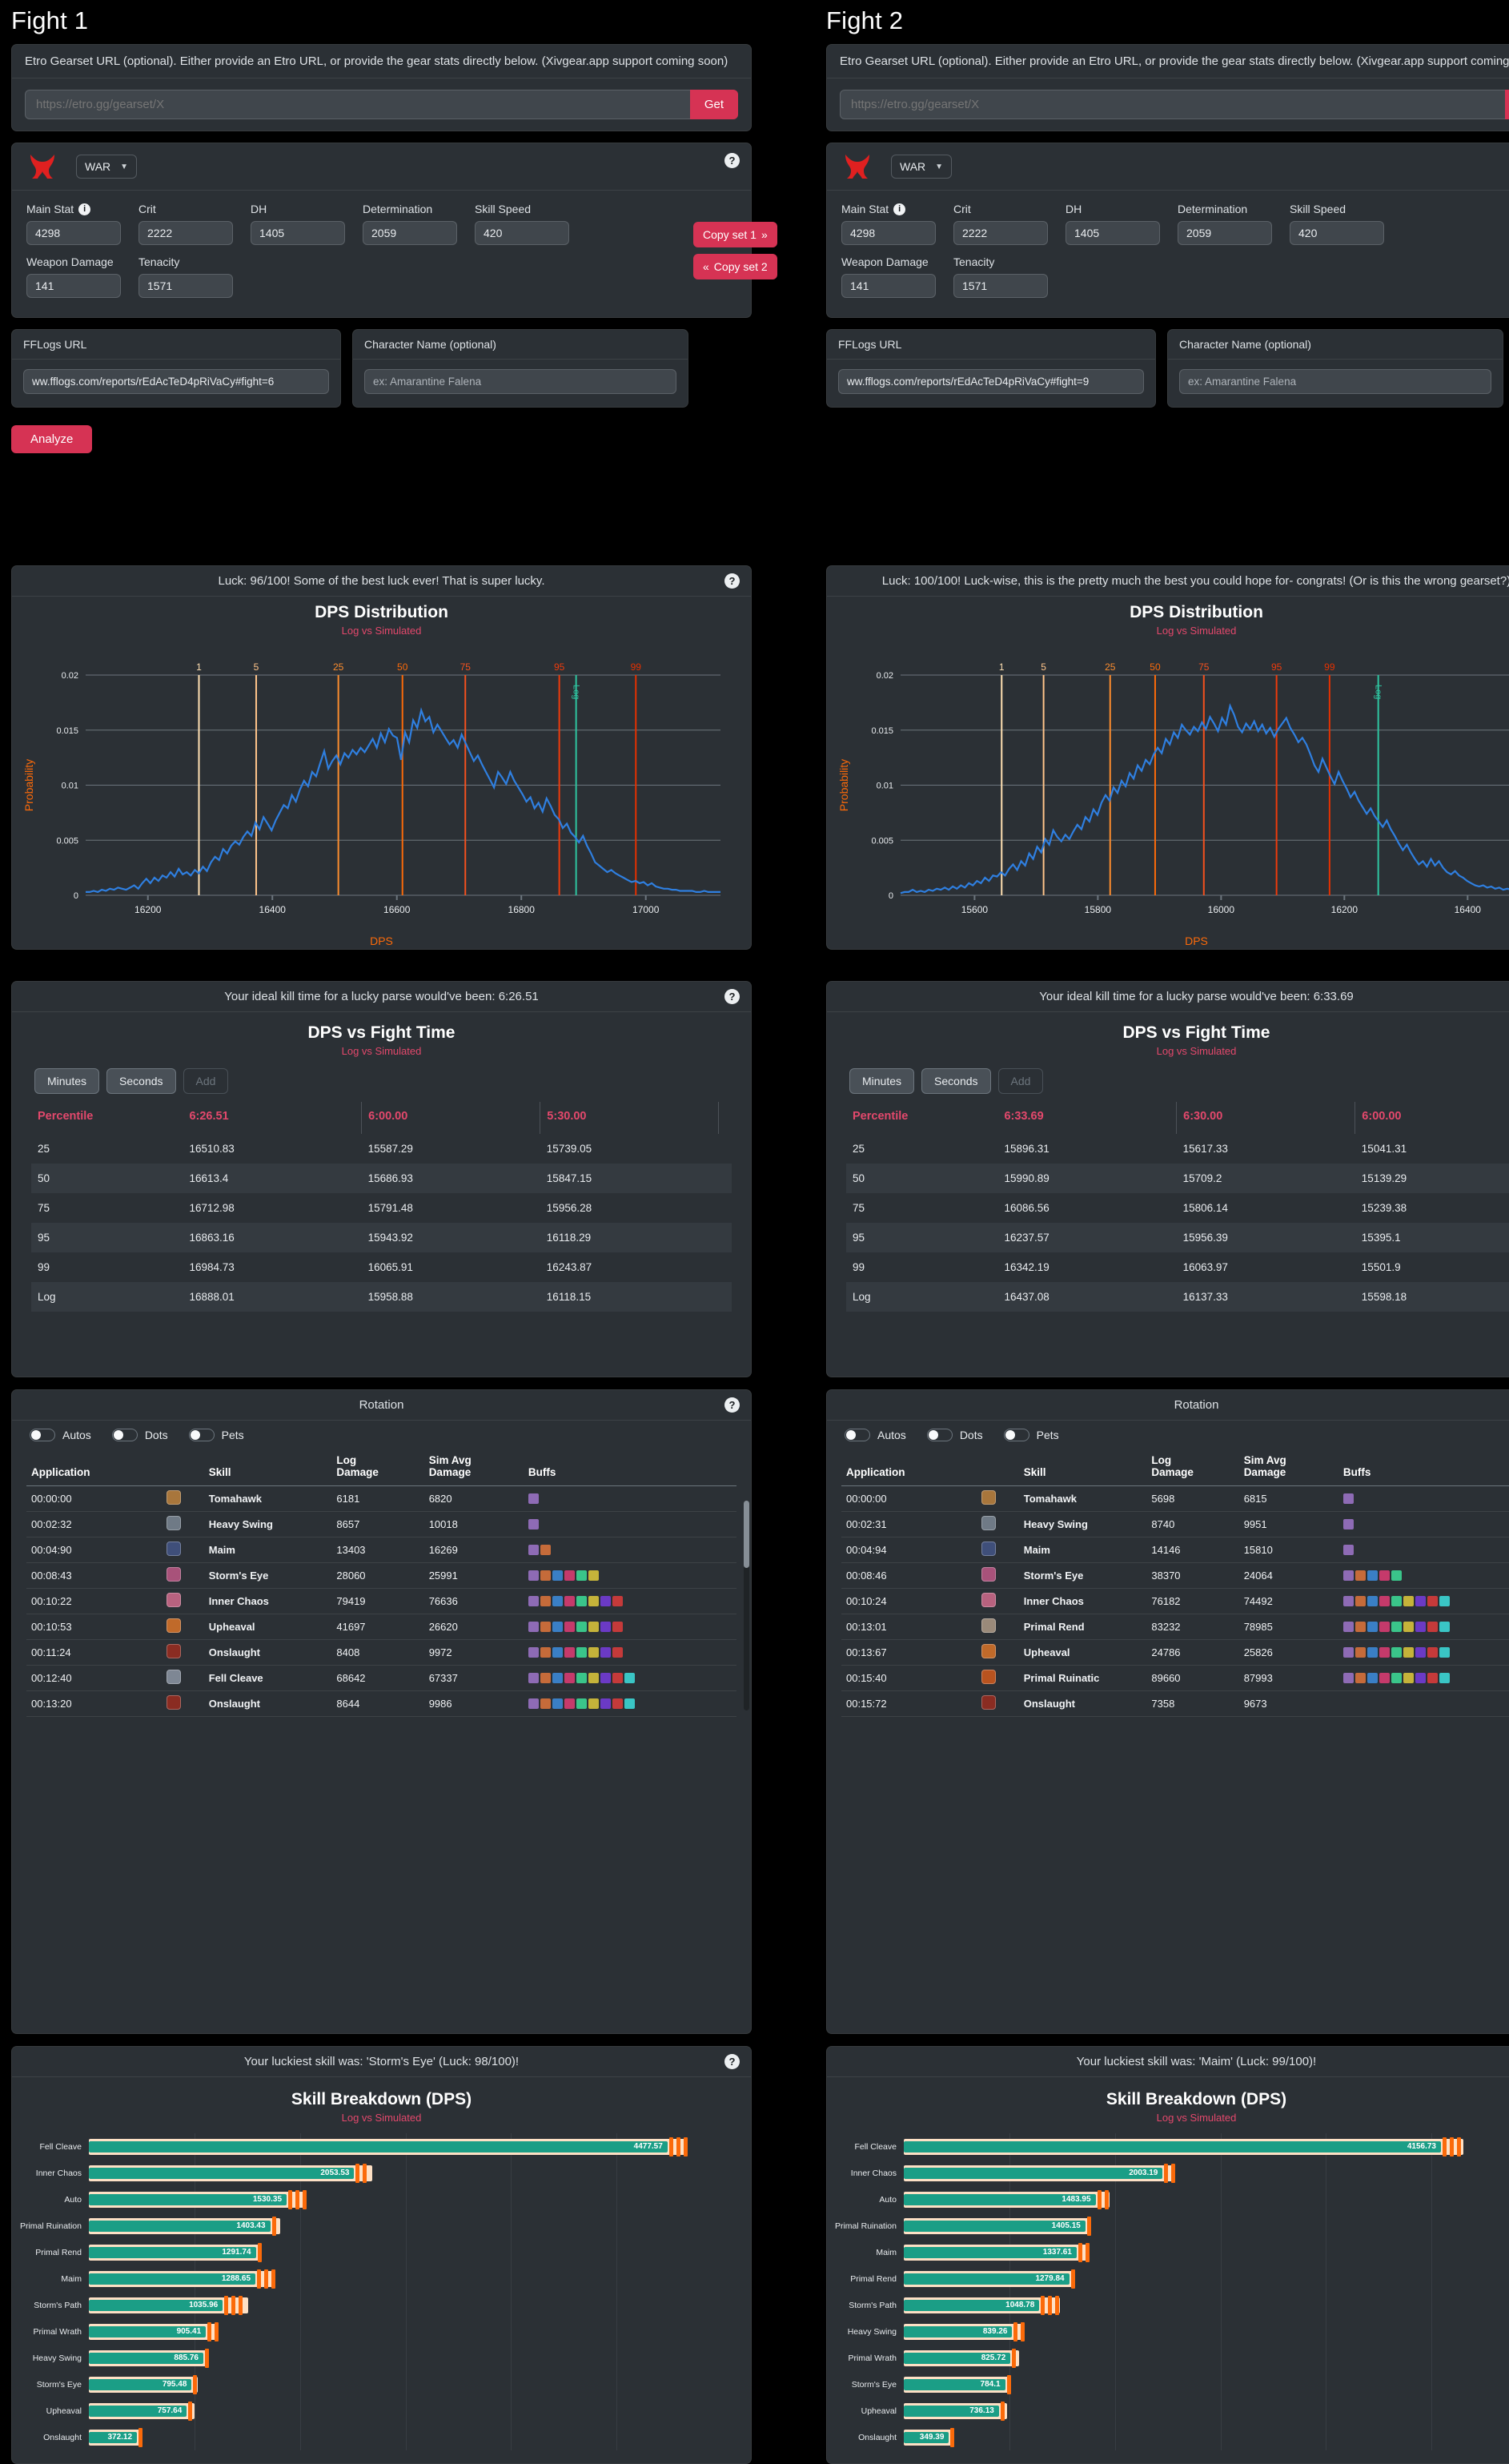 The width and height of the screenshot is (1509, 2464). I want to click on skill-breakdown-track: 1279.84, so click(1207, 2279).